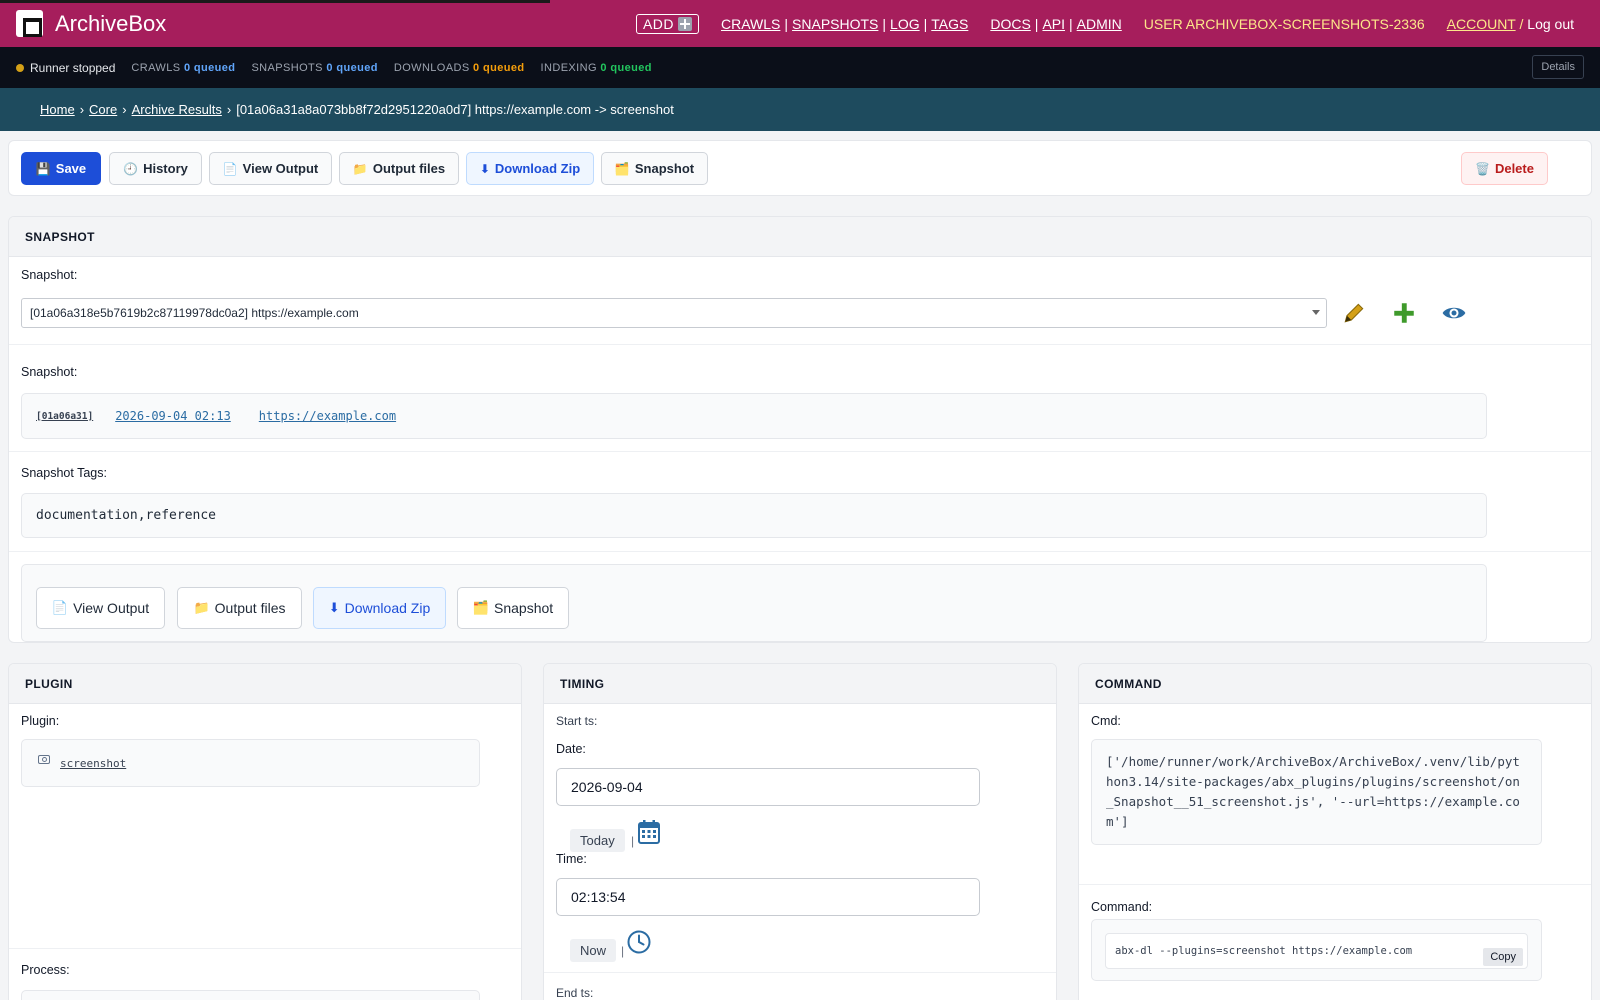 This screenshot has width=1600, height=1000. Describe the element at coordinates (571, 859) in the screenshot. I see `time-label: Time:` at that location.